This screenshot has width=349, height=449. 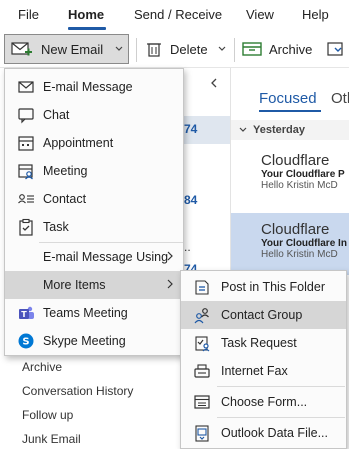 I want to click on menu-item-post-in-folder: Post in This Folder, so click(x=263, y=287).